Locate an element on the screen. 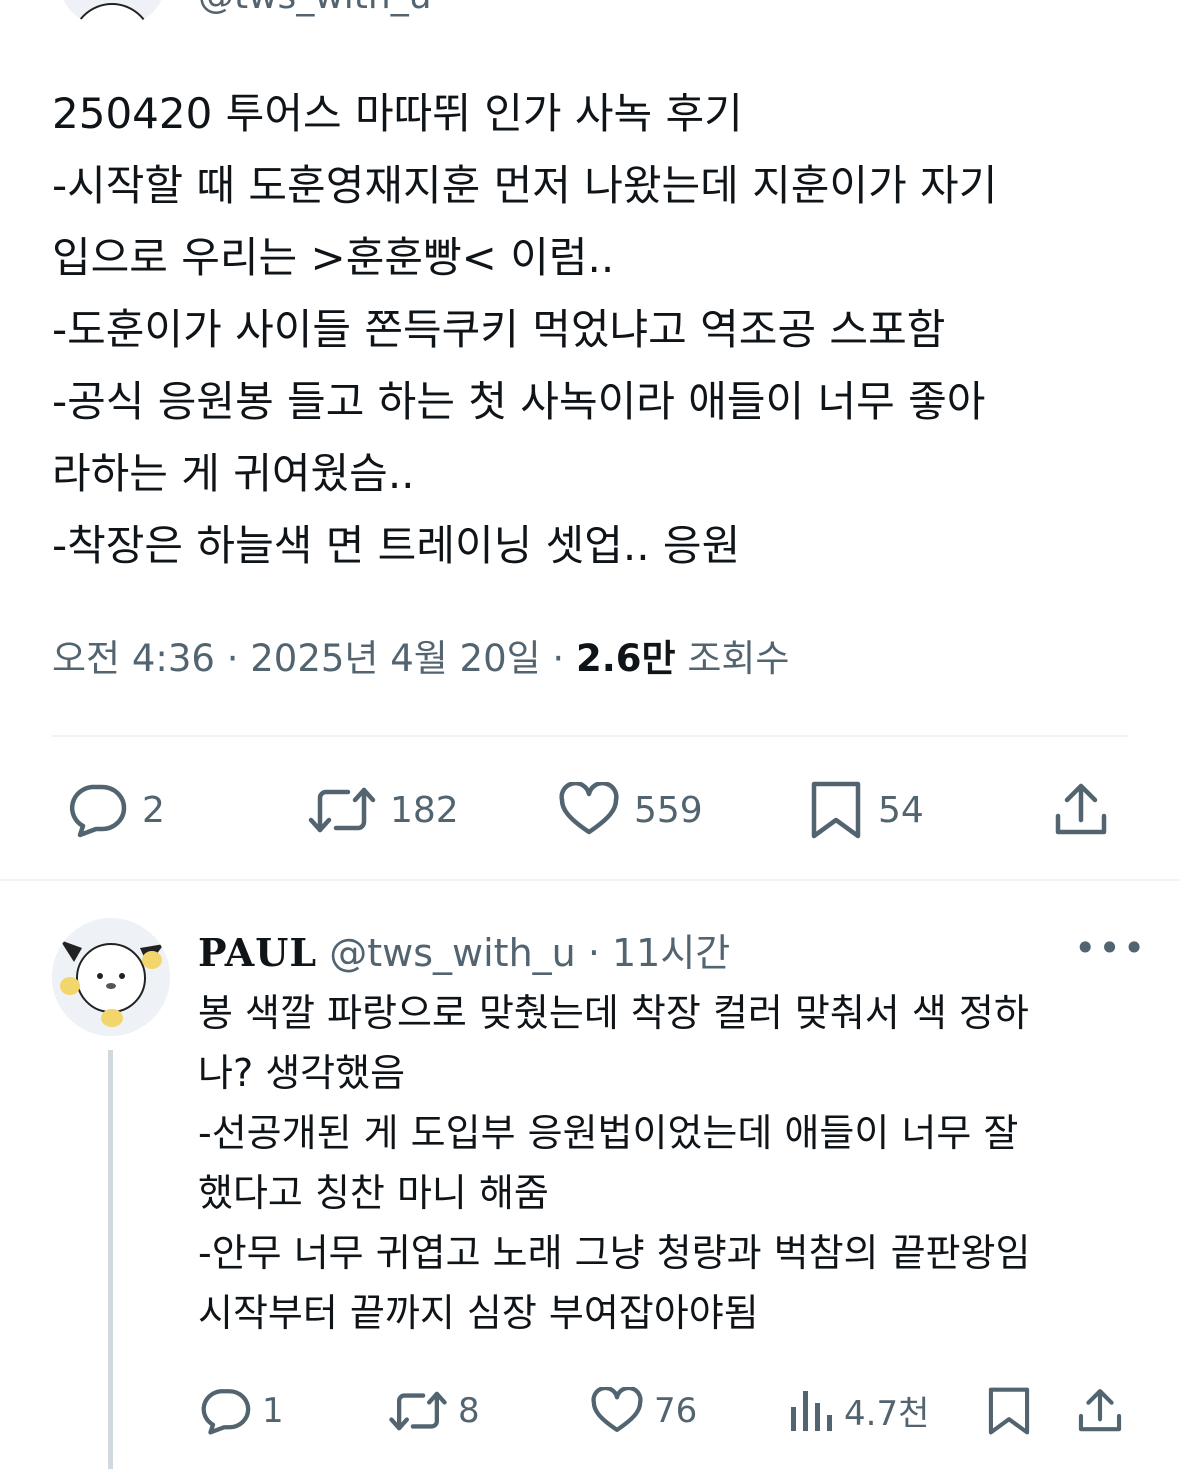 The height and width of the screenshot is (1469, 1179). avatar is located at coordinates (111, 977).